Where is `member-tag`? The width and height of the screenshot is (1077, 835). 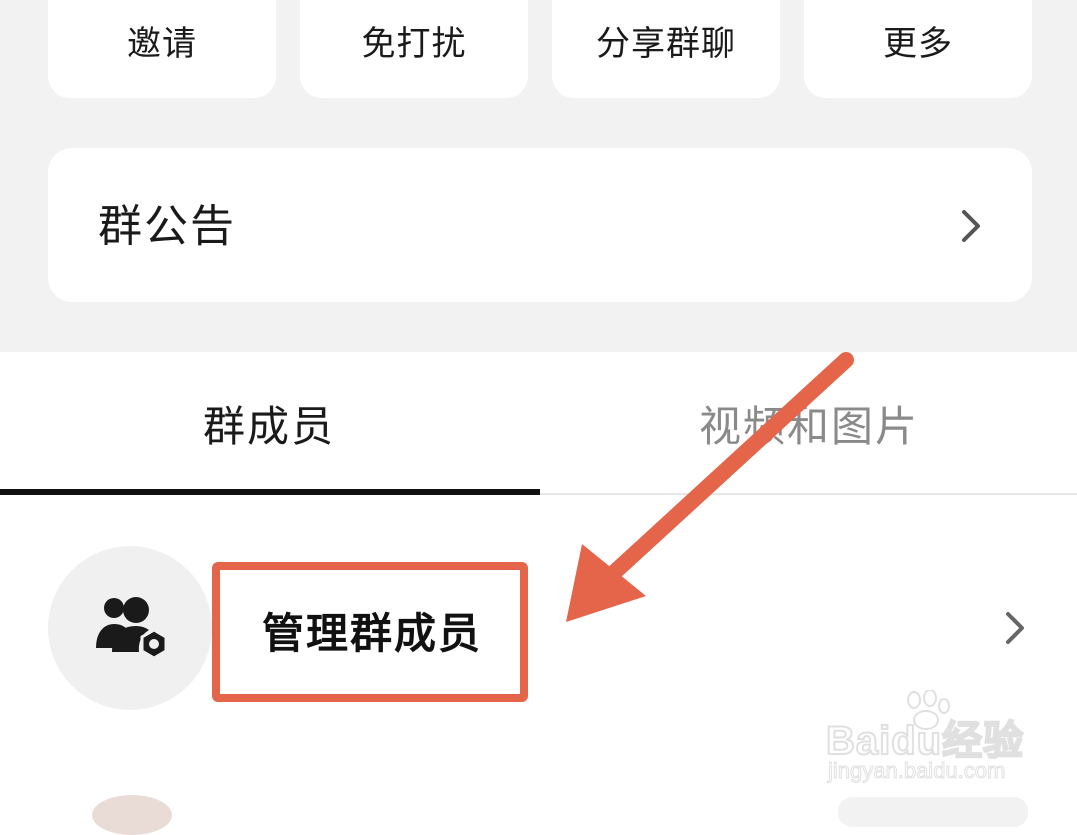
member-tag is located at coordinates (933, 812).